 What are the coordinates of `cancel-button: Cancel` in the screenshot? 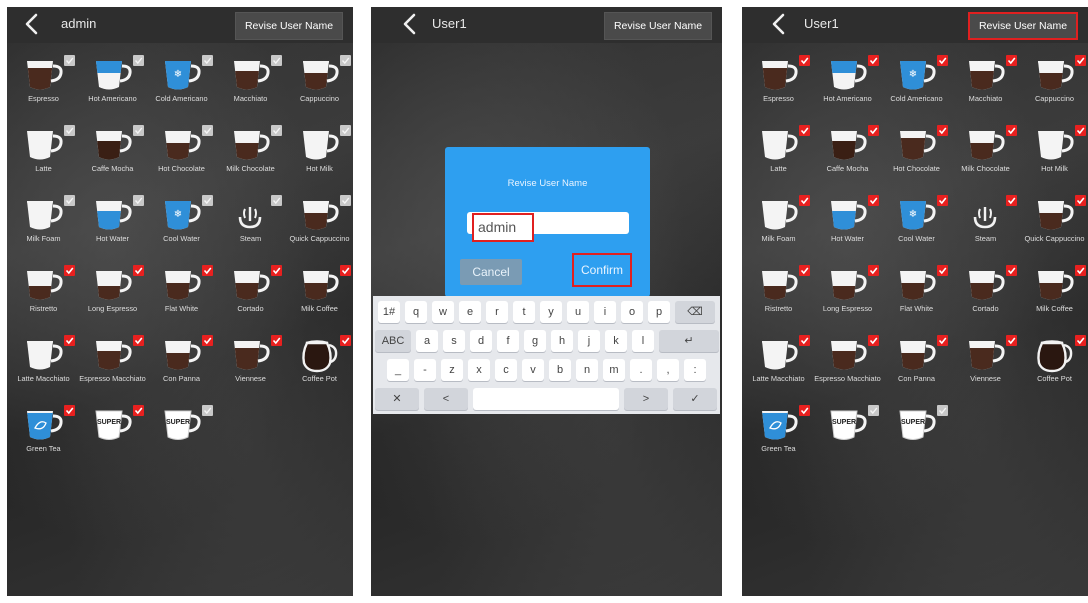 It's located at (491, 272).